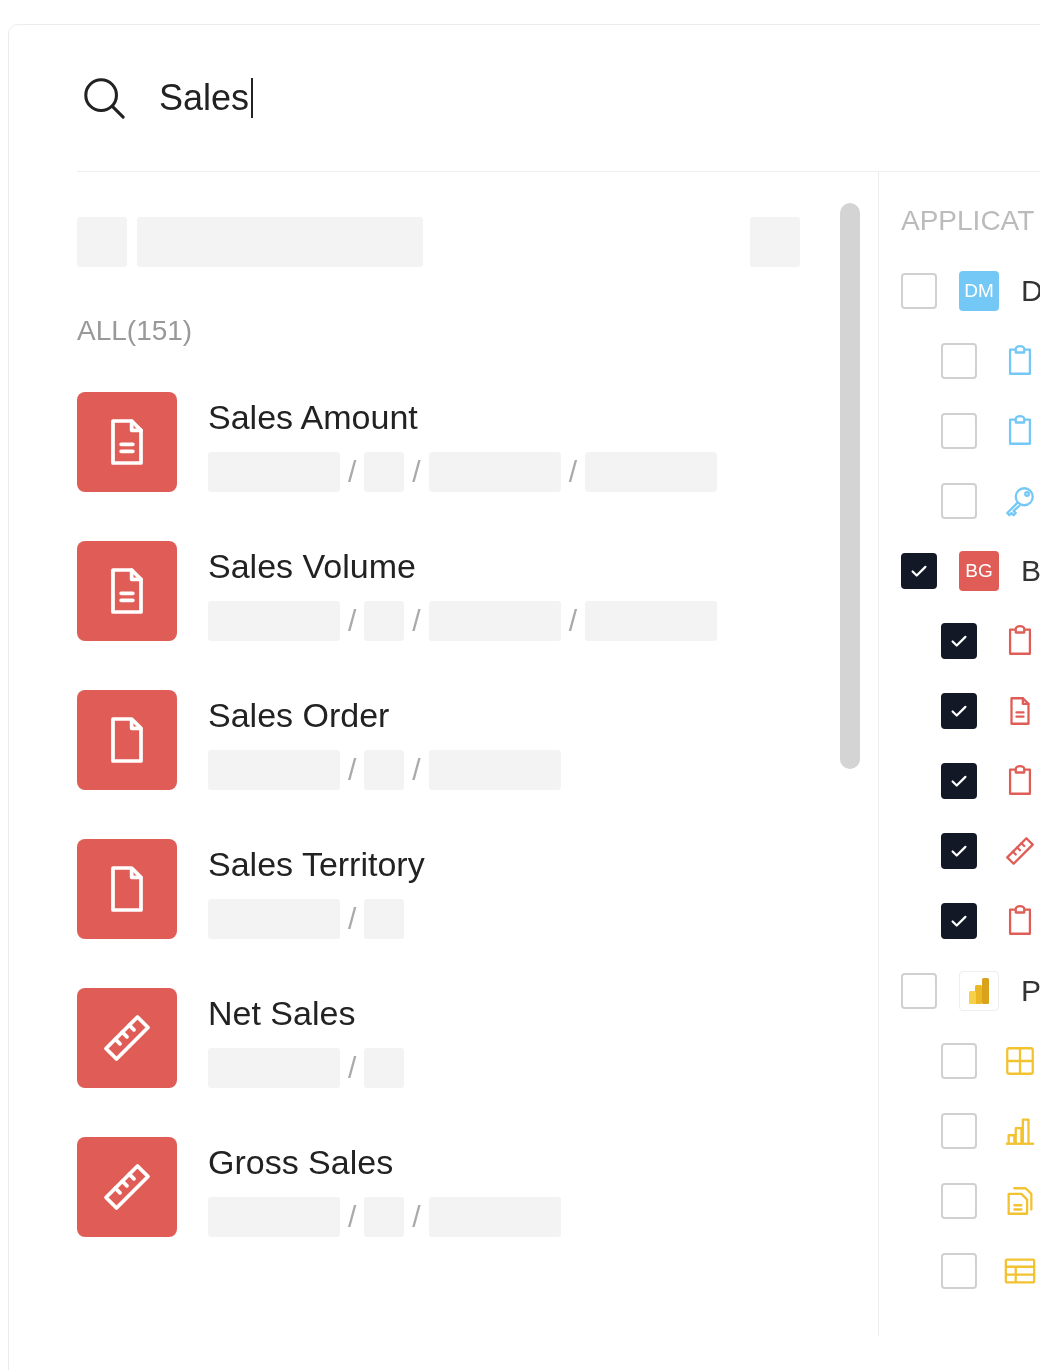  I want to click on section-heading: ALL(151), so click(135, 331).